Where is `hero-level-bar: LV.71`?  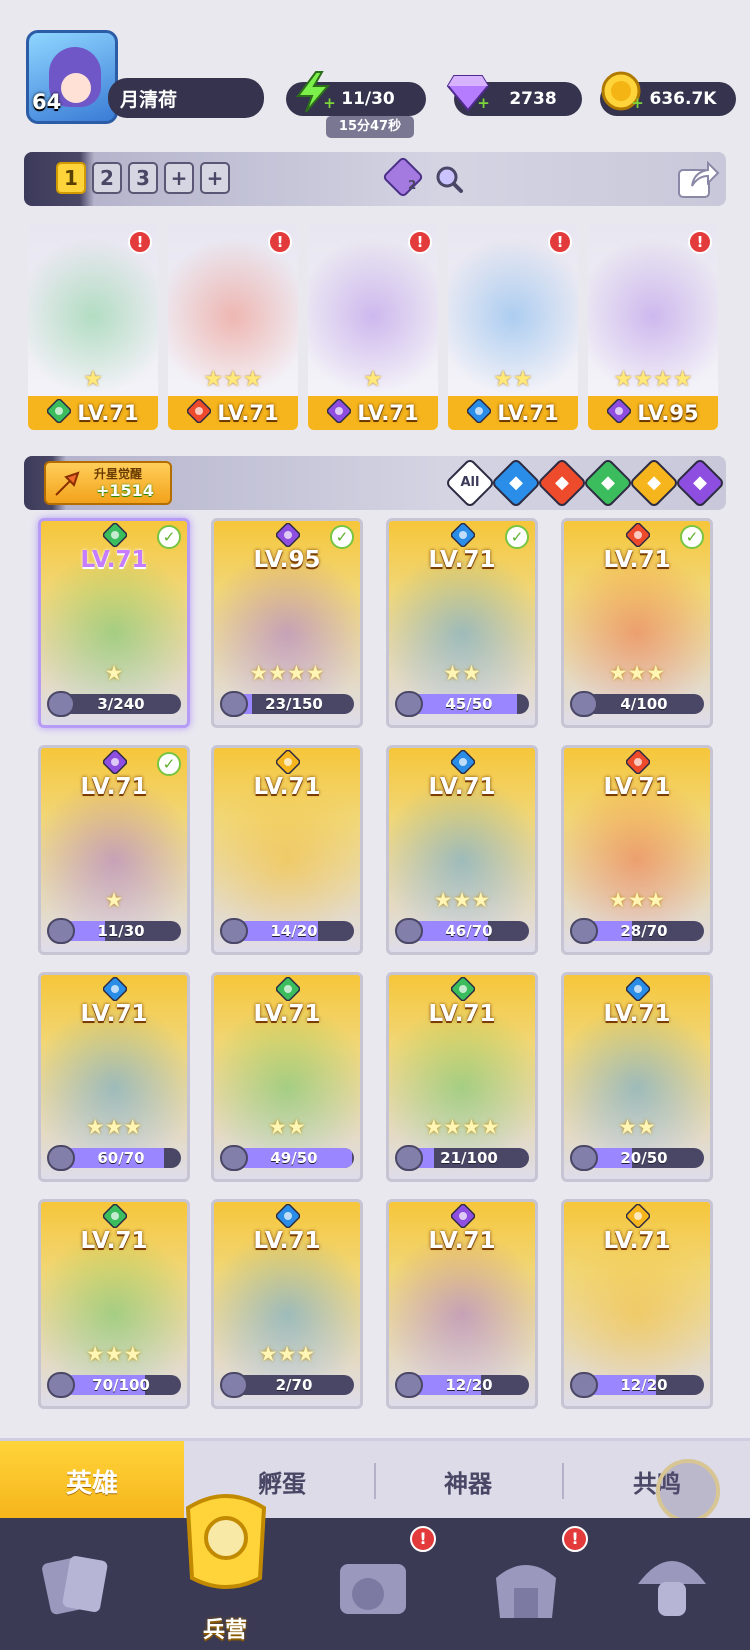
hero-level-bar: LV.71 is located at coordinates (233, 413).